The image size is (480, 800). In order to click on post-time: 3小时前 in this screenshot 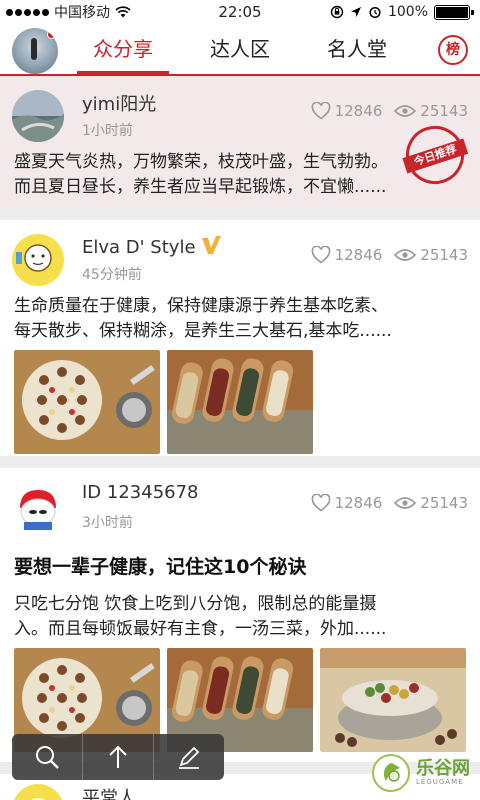, I will do `click(107, 523)`.